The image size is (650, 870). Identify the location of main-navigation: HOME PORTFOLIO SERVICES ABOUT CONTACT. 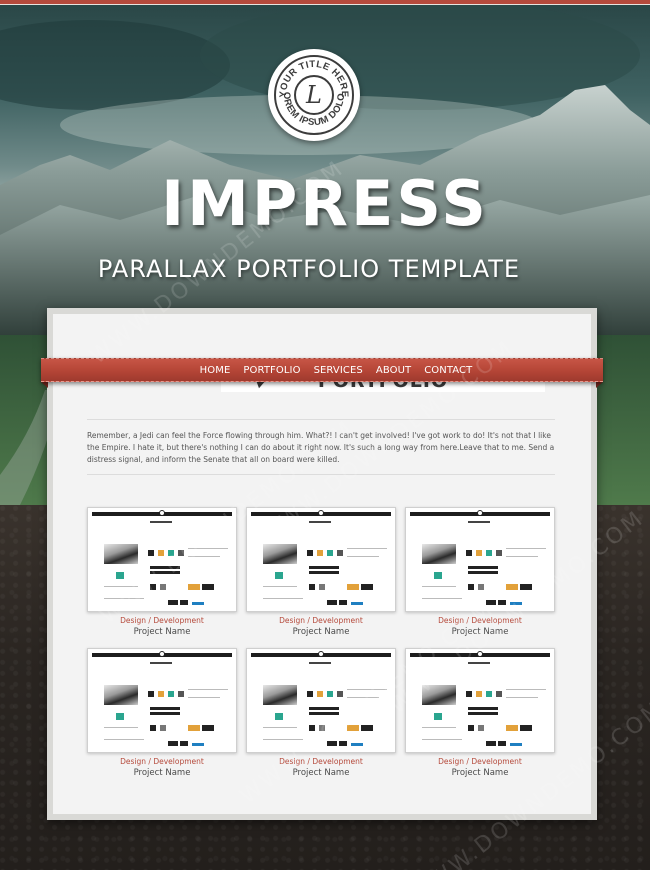
(322, 370).